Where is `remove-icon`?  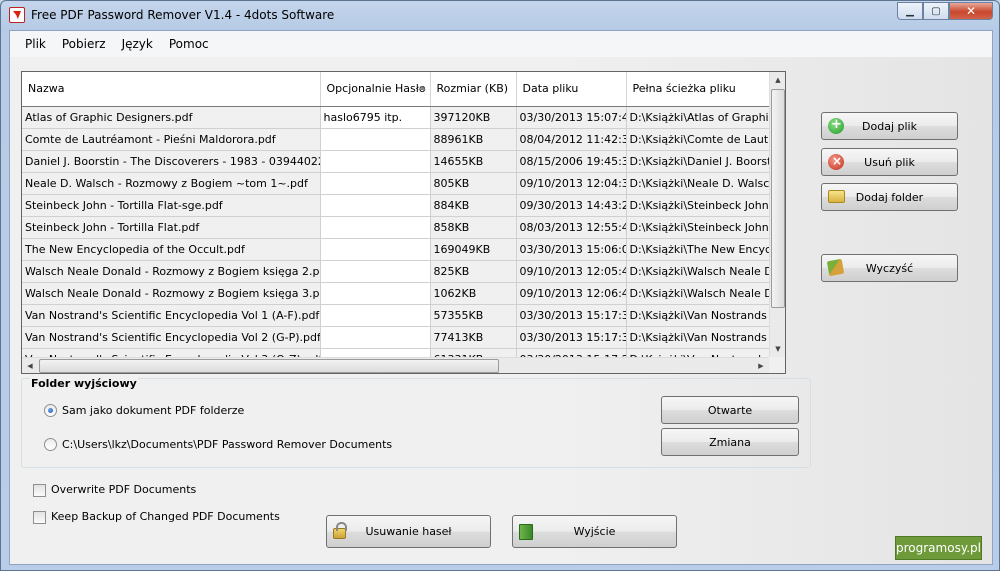 remove-icon is located at coordinates (836, 162).